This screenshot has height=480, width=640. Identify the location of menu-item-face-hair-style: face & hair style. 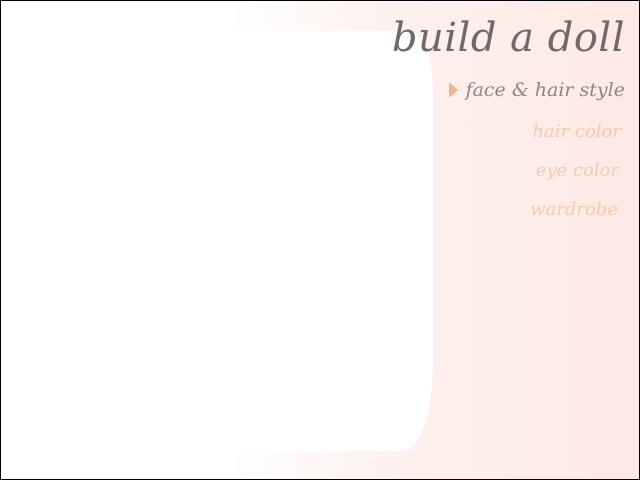
(536, 90).